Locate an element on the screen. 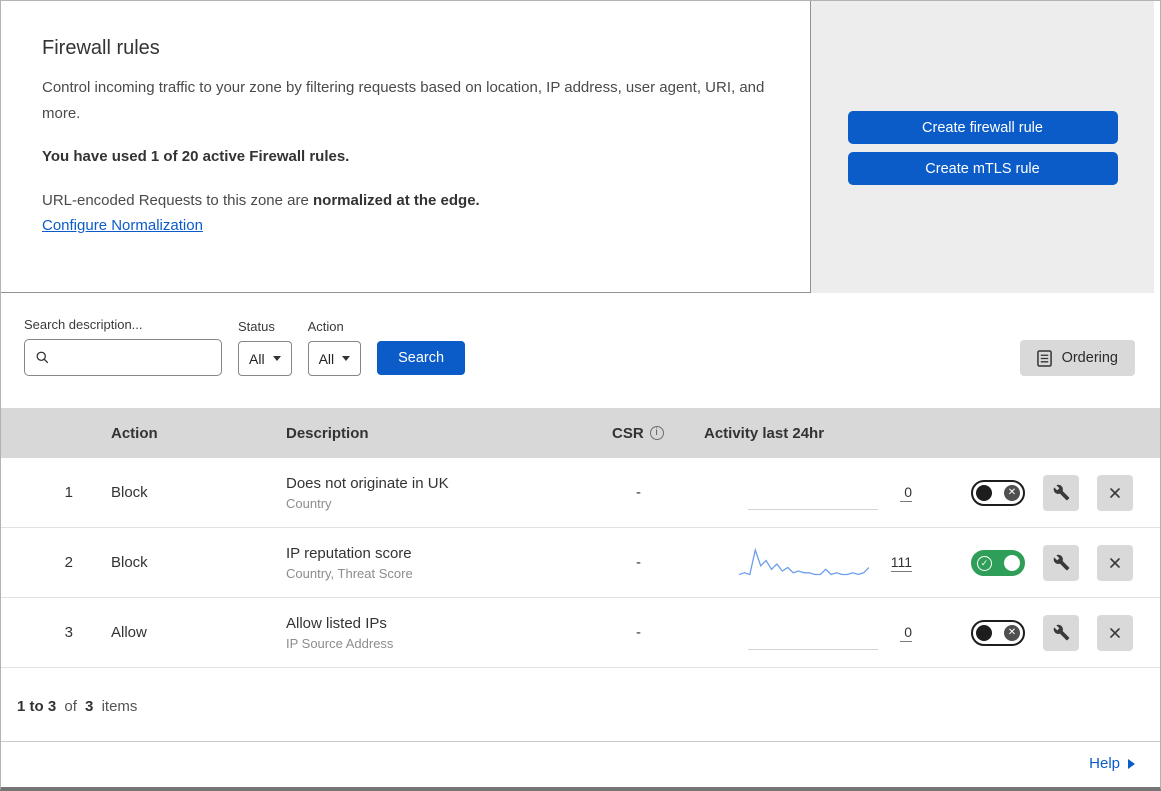  rule-description-cell: Allow listed IPs IP Source Address is located at coordinates (428, 633).